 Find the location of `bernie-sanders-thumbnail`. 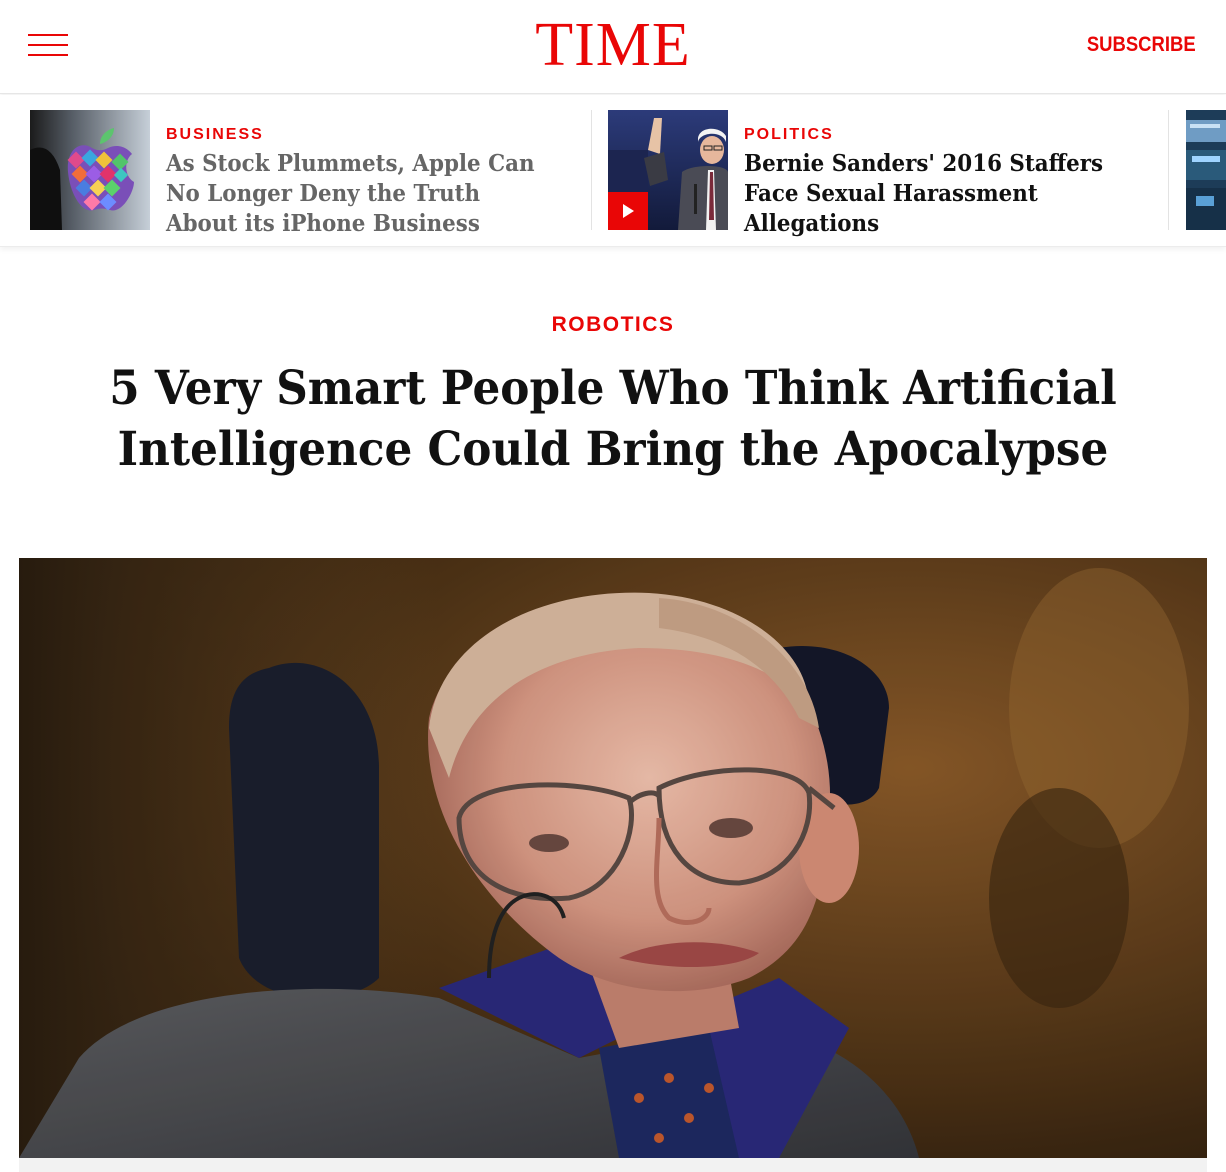

bernie-sanders-thumbnail is located at coordinates (668, 170).